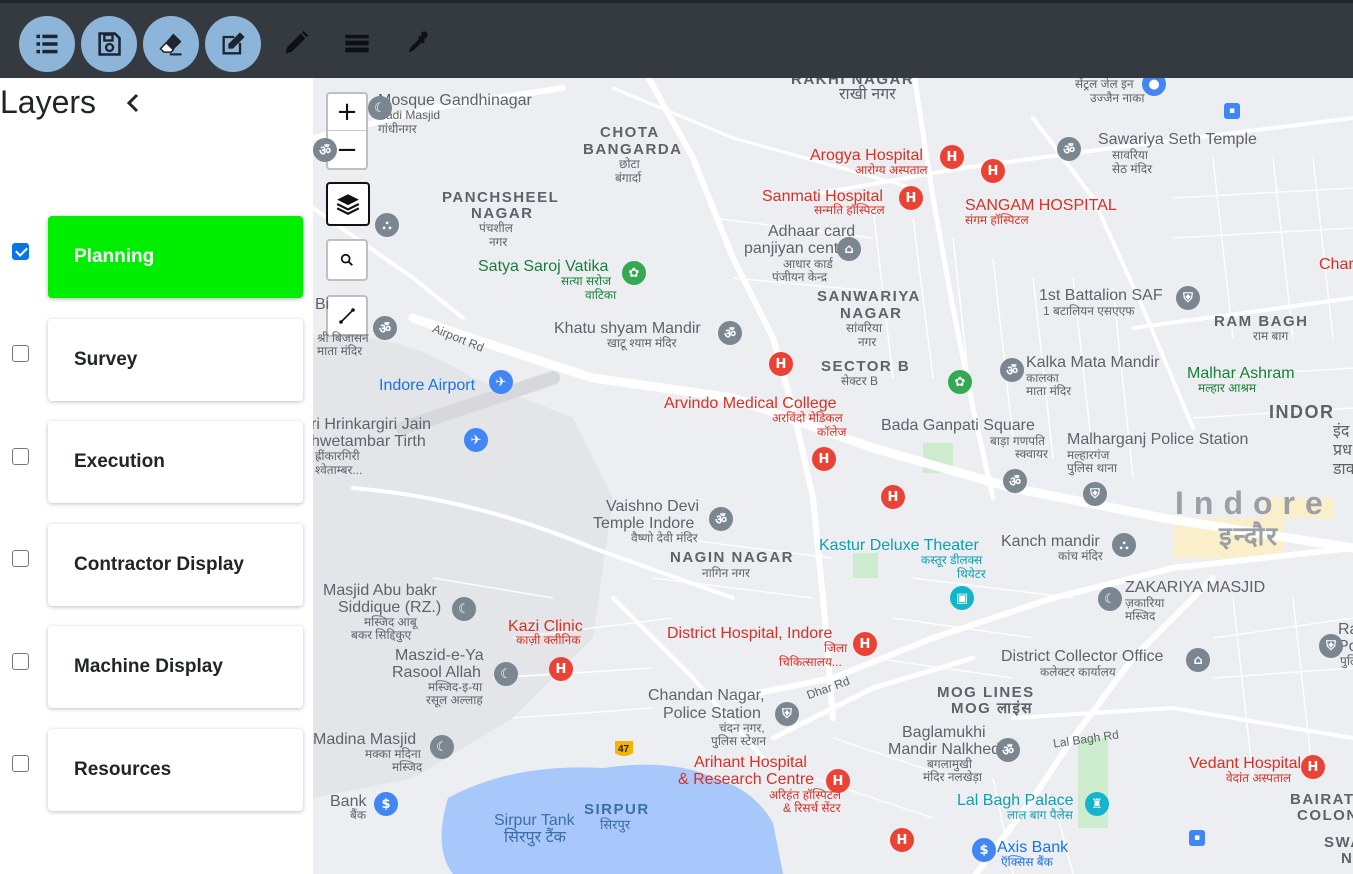 The image size is (1353, 874). Describe the element at coordinates (1041, 205) in the screenshot. I see `map-label: SANGAM HOSPITAL` at that location.